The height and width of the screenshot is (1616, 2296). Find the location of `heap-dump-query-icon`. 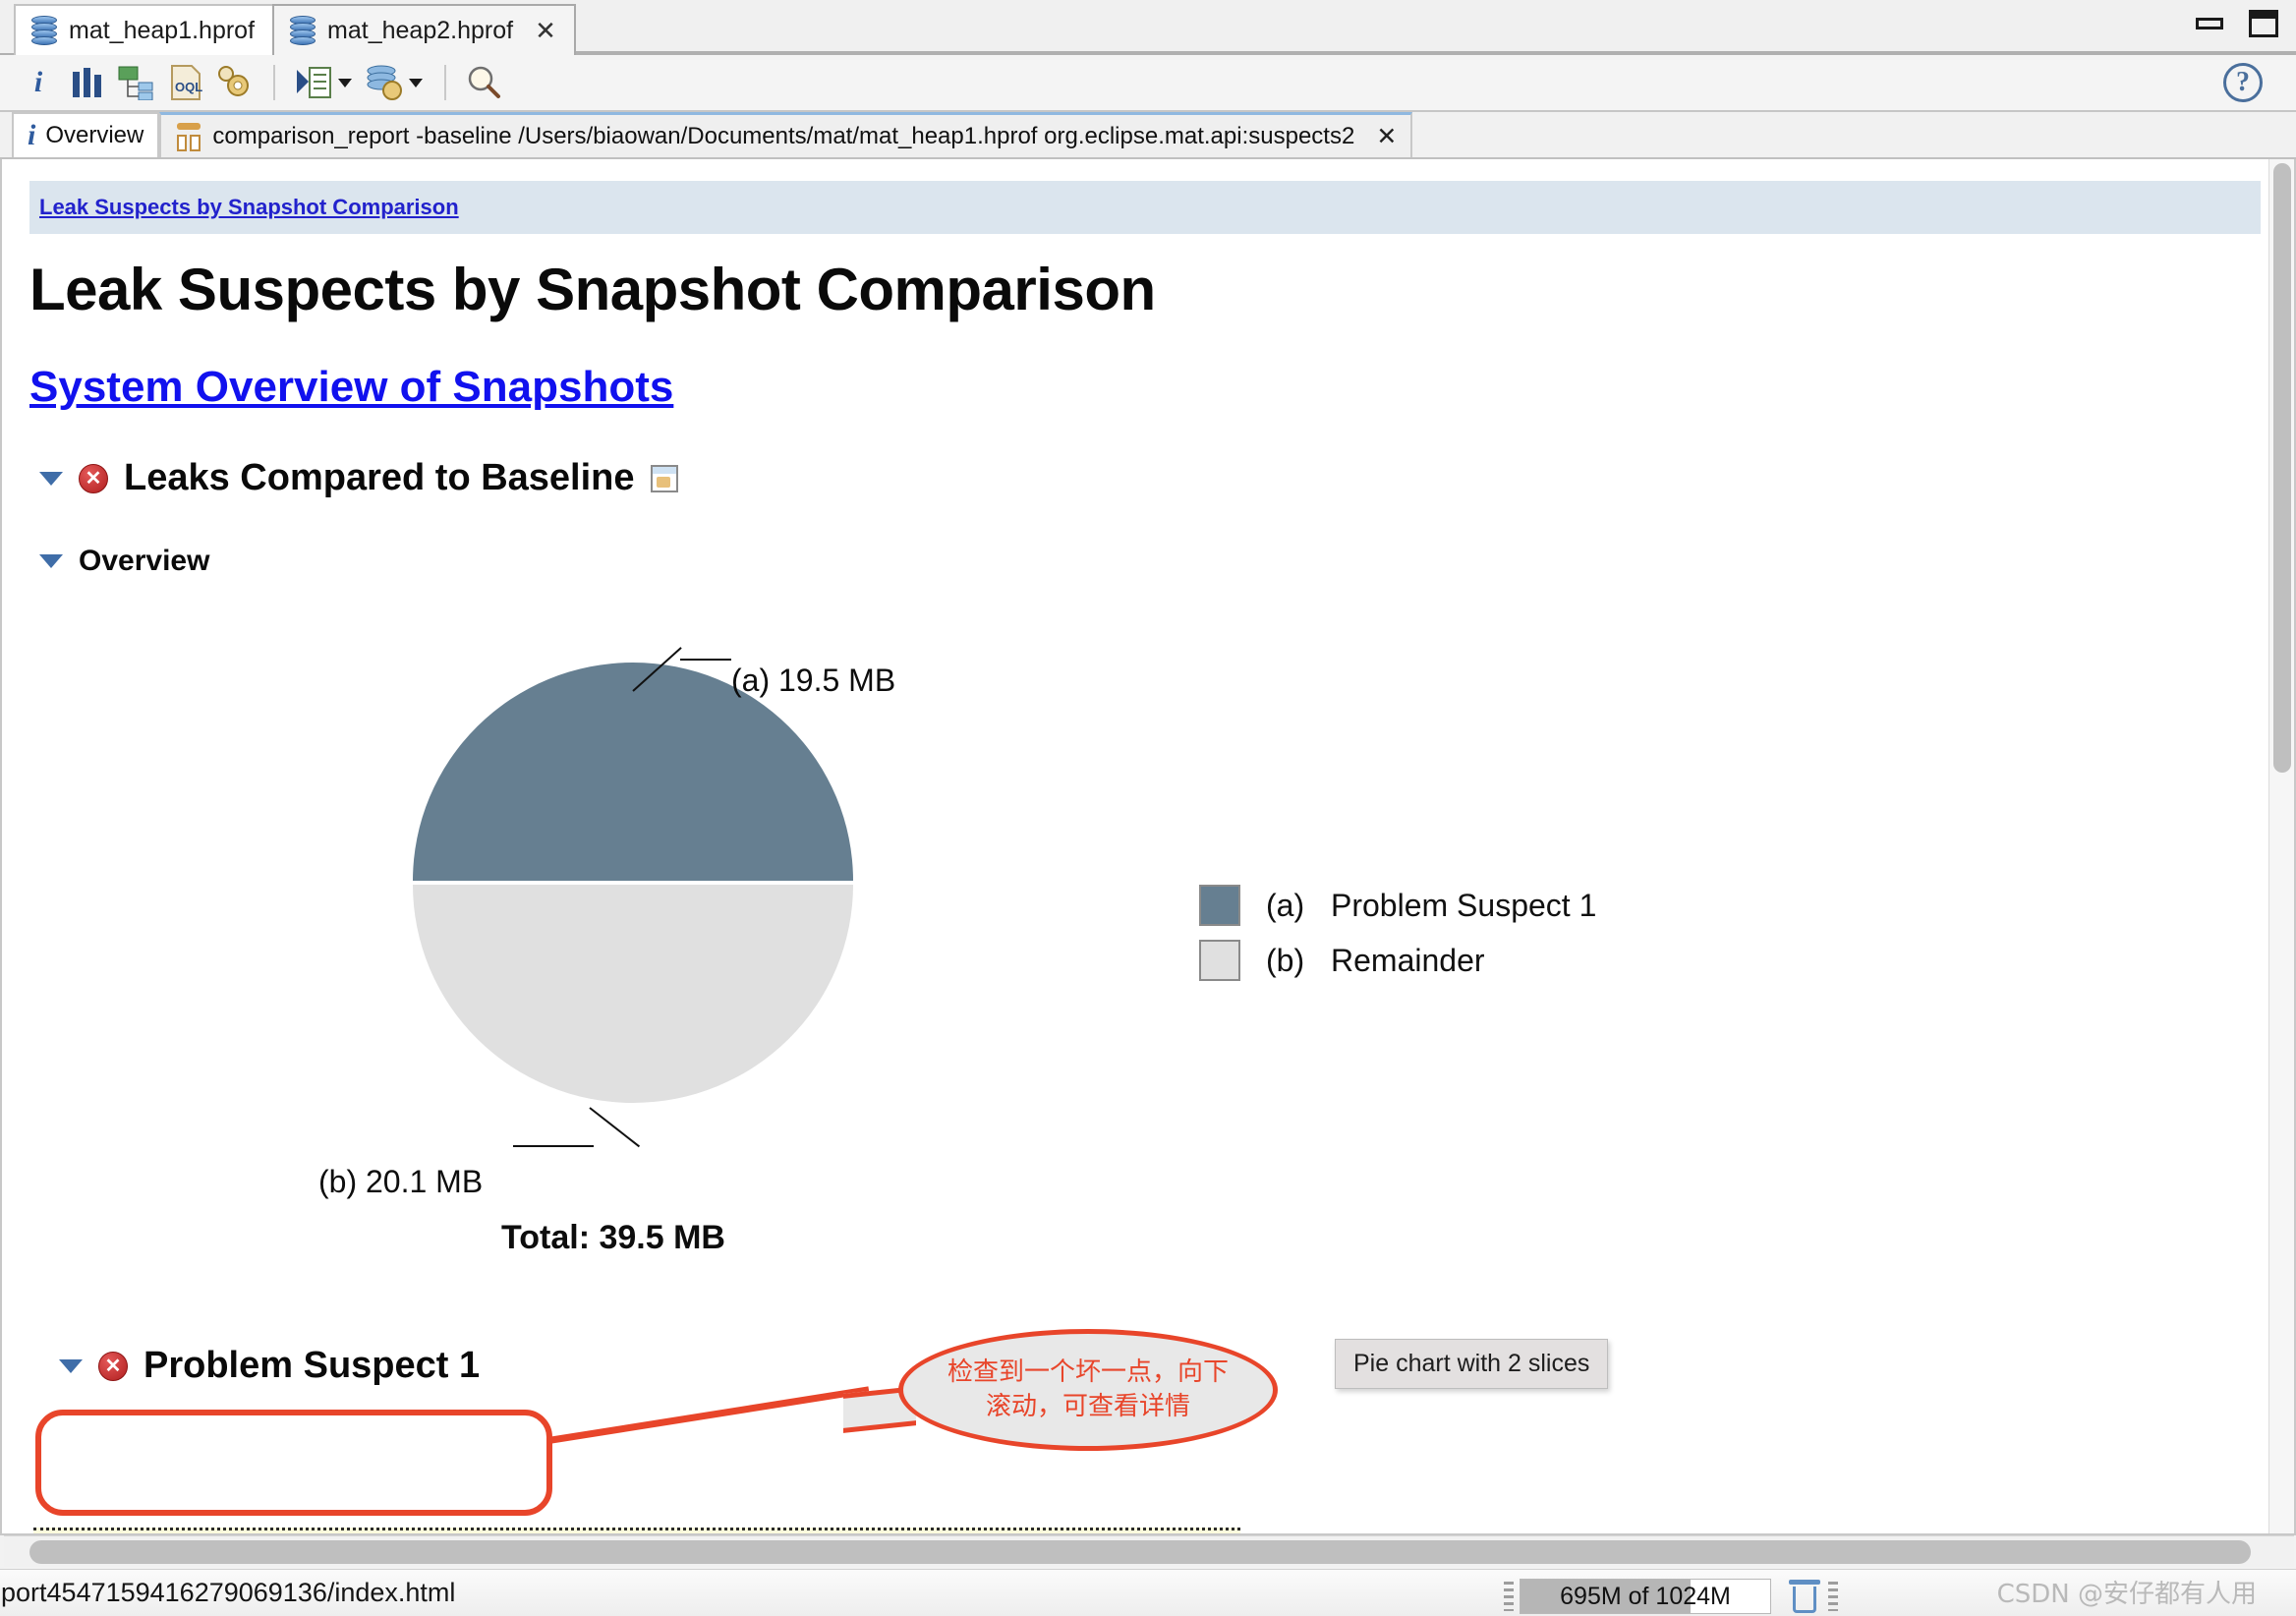

heap-dump-query-icon is located at coordinates (384, 83).